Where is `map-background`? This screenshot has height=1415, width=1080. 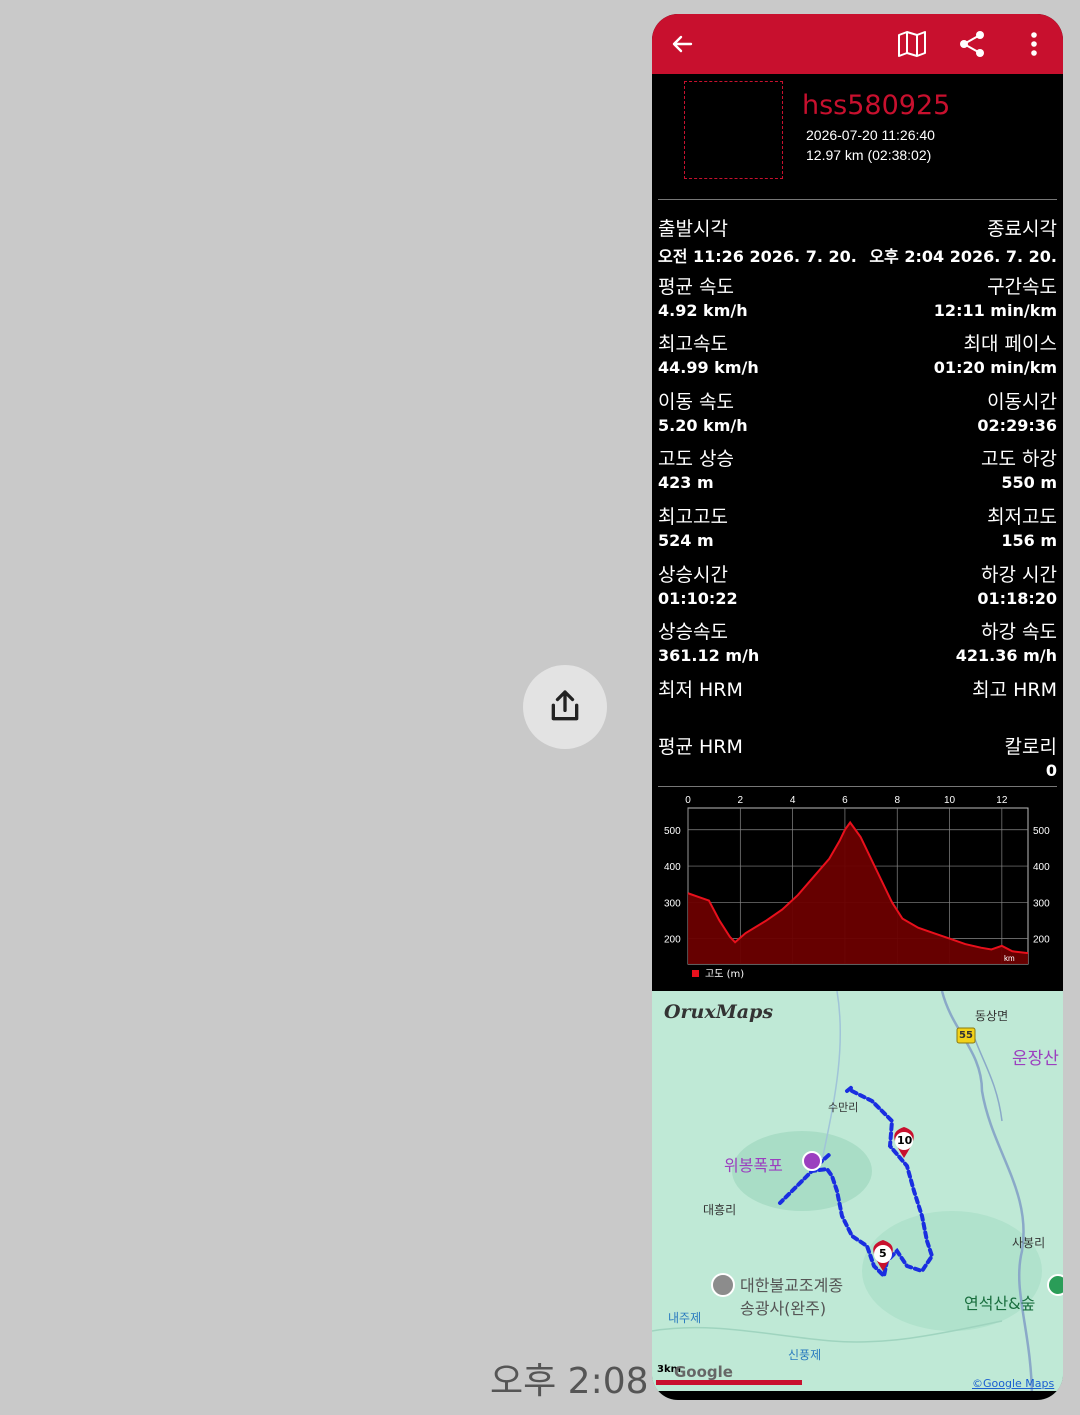
map-background is located at coordinates (857, 1195).